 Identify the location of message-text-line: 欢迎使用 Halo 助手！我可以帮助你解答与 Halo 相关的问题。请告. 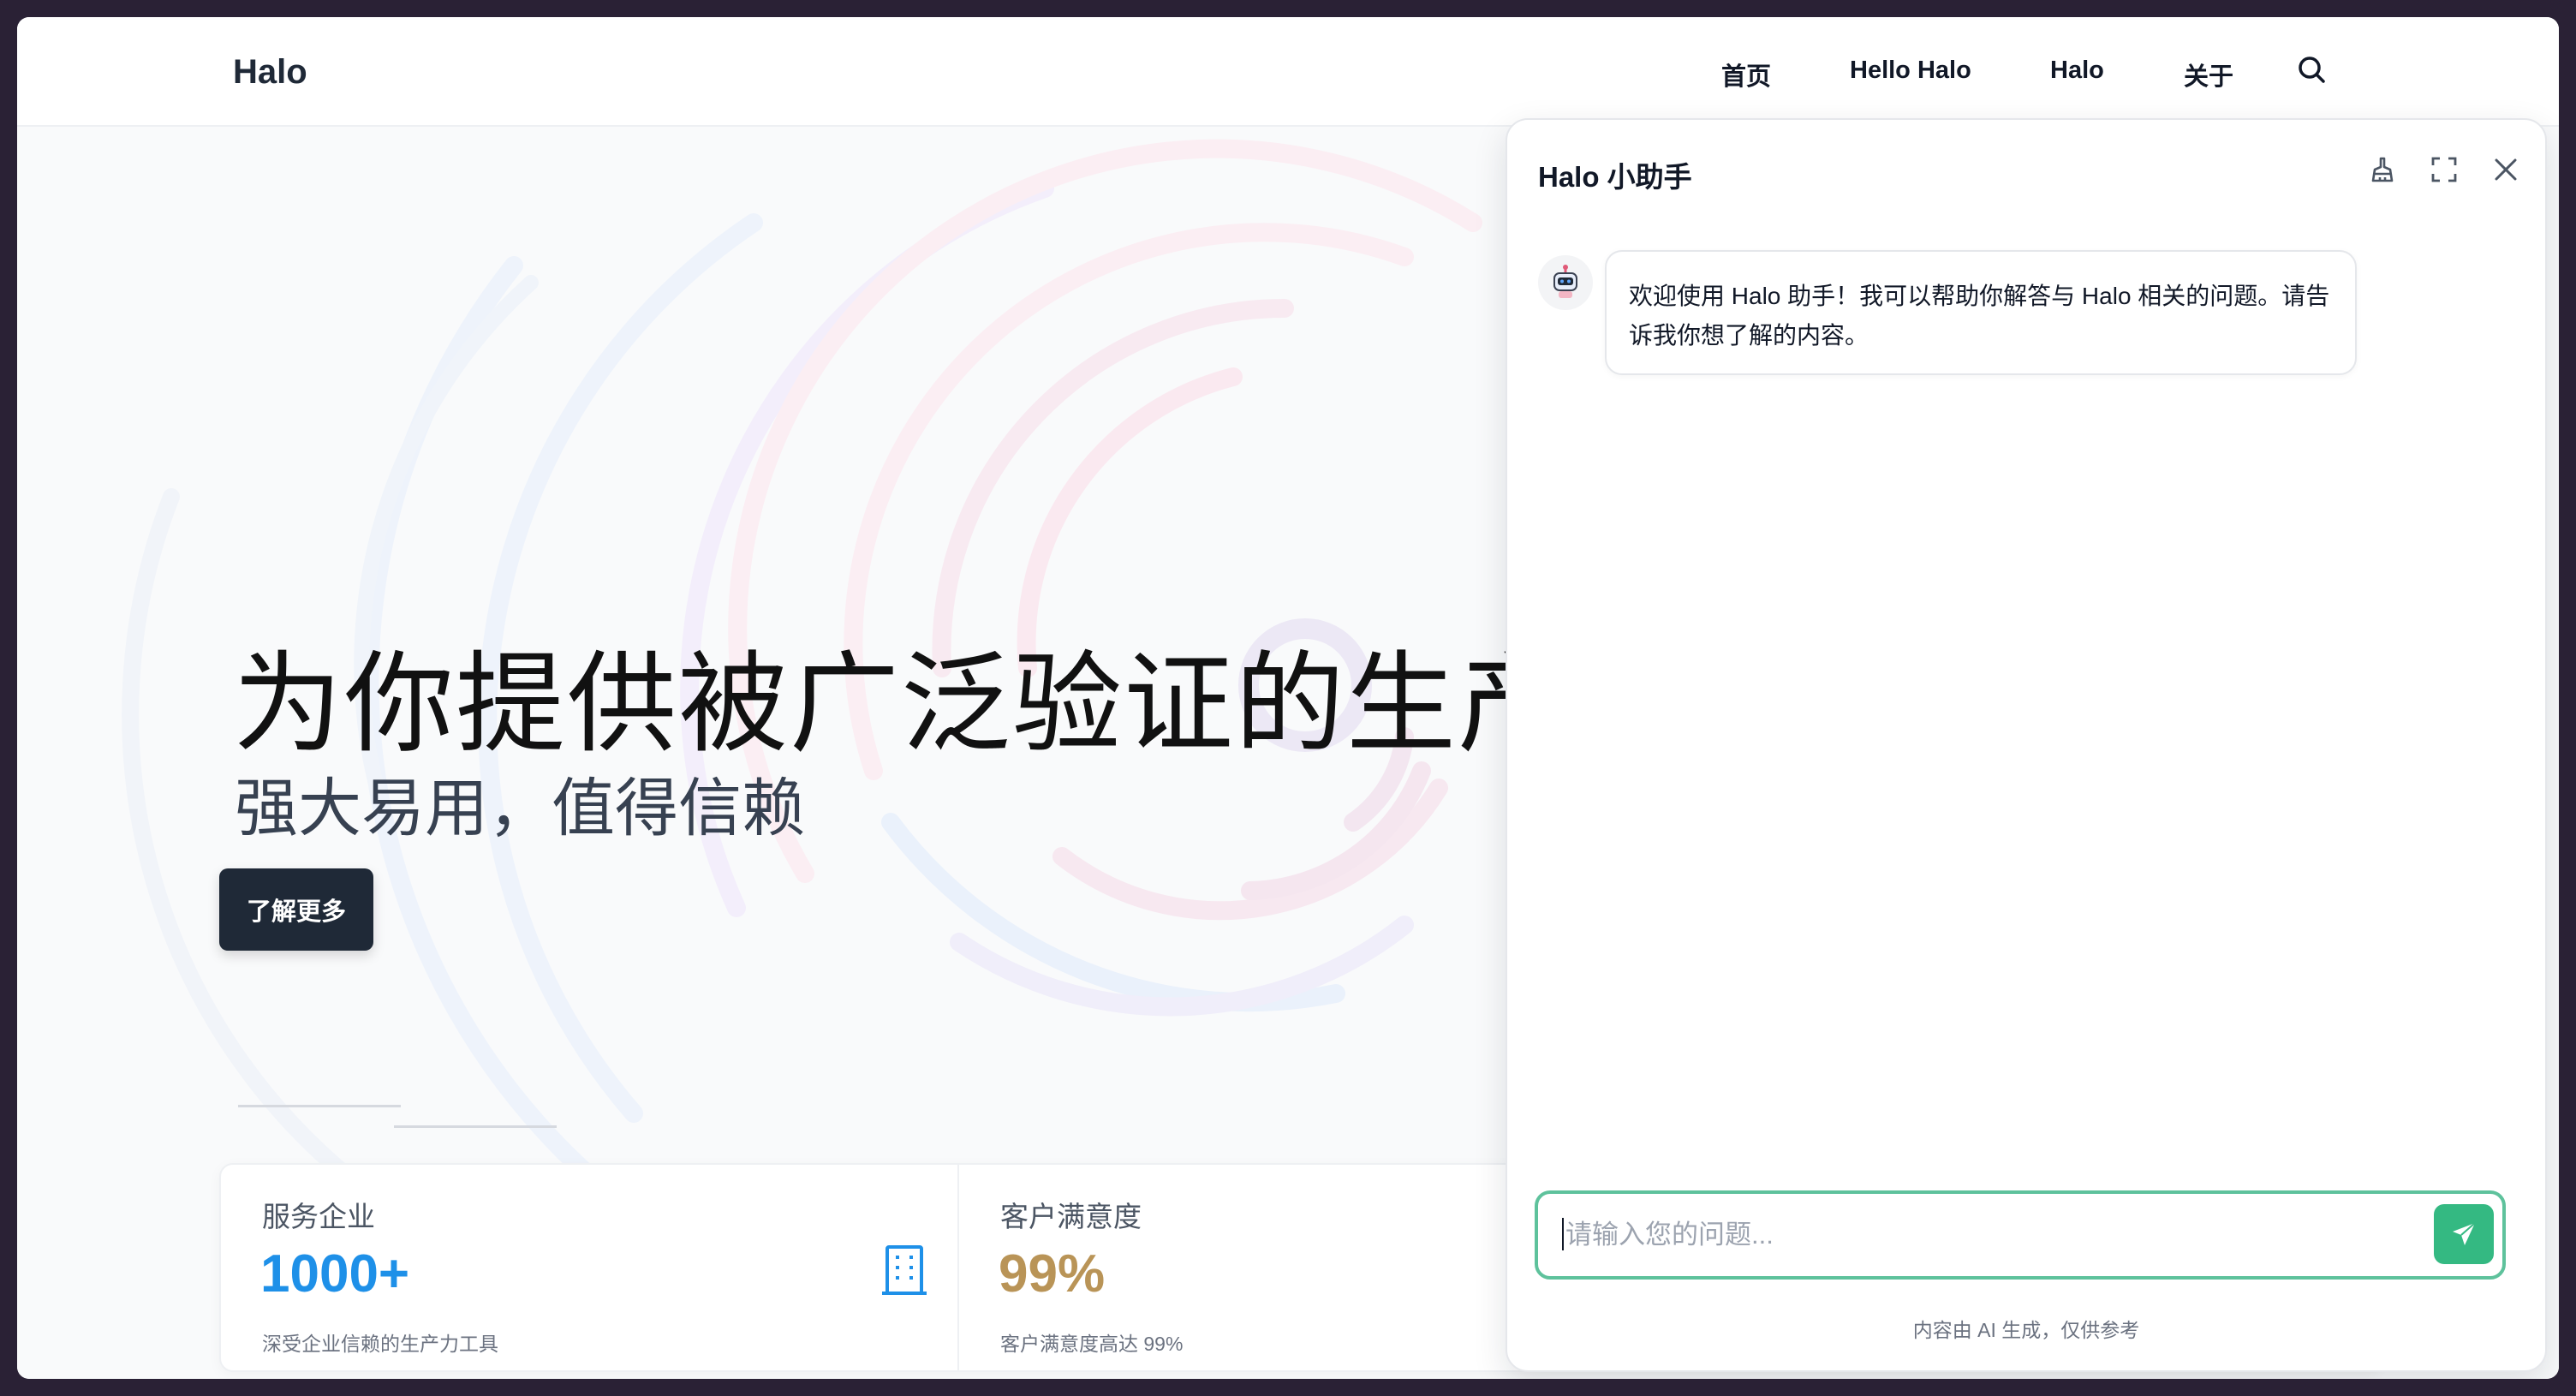
(1979, 296).